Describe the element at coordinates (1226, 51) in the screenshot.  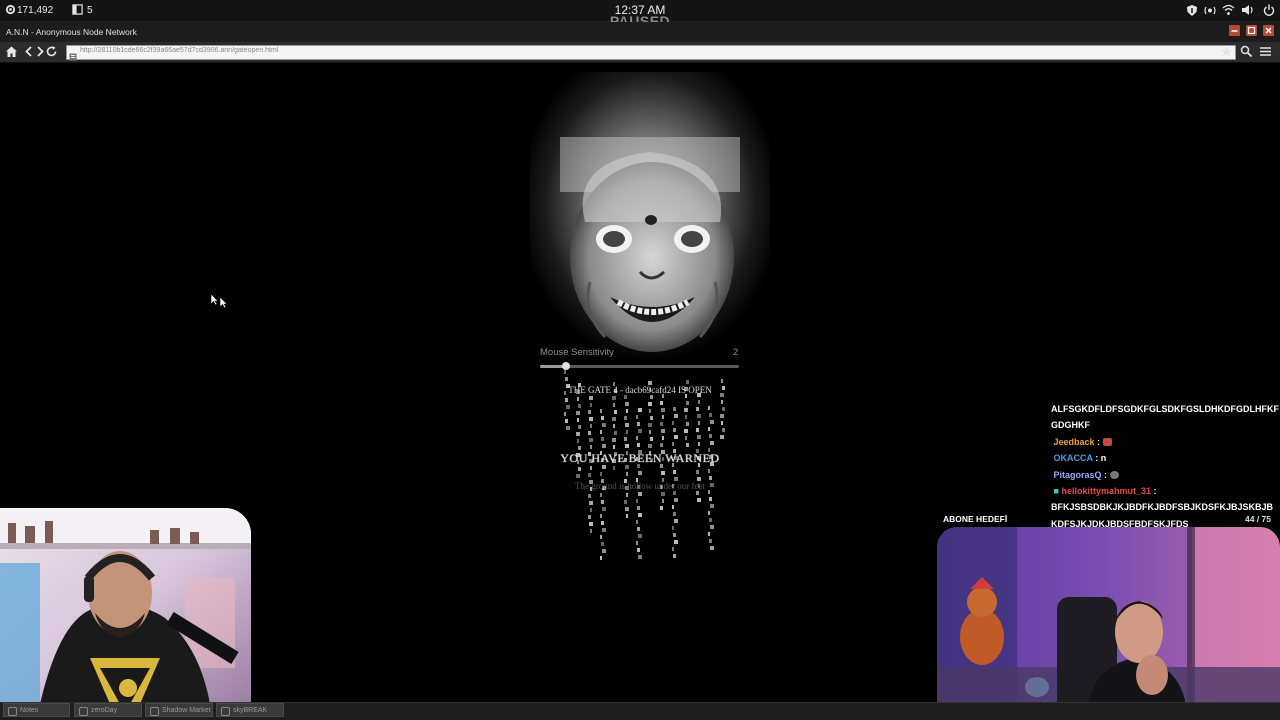
I see `bookmark-star-icon` at that location.